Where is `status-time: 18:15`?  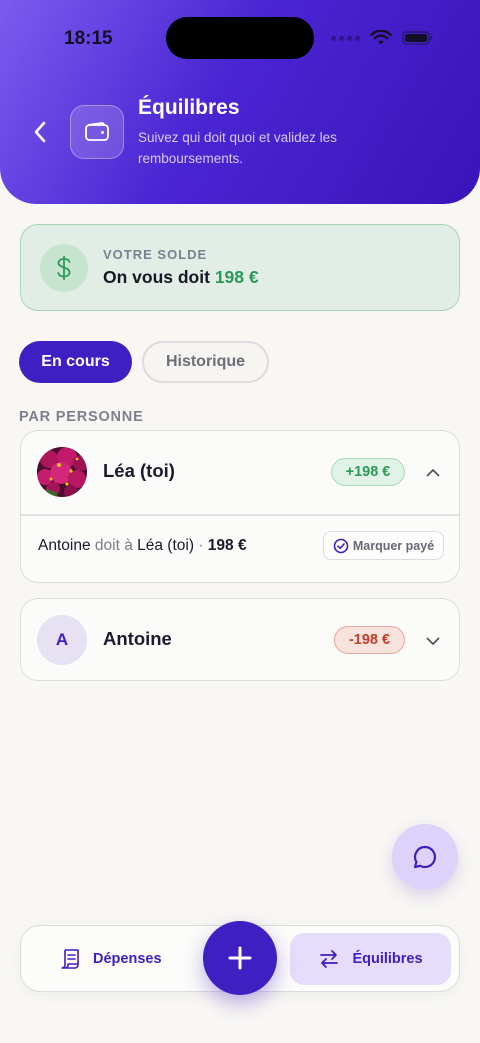
status-time: 18:15 is located at coordinates (88, 38).